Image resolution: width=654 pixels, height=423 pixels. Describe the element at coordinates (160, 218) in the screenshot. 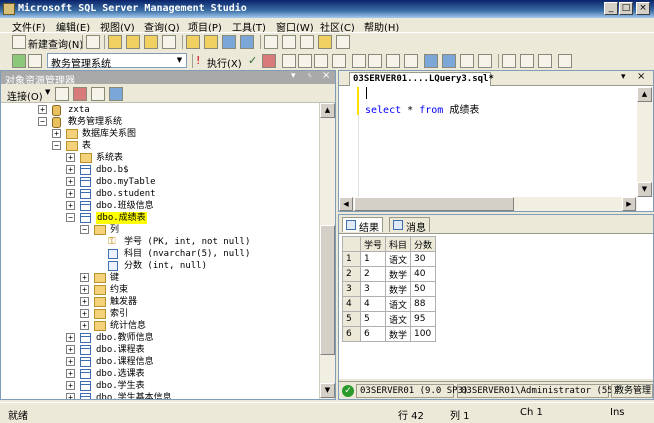

I see `tree-node: − dbo.成绩表` at that location.